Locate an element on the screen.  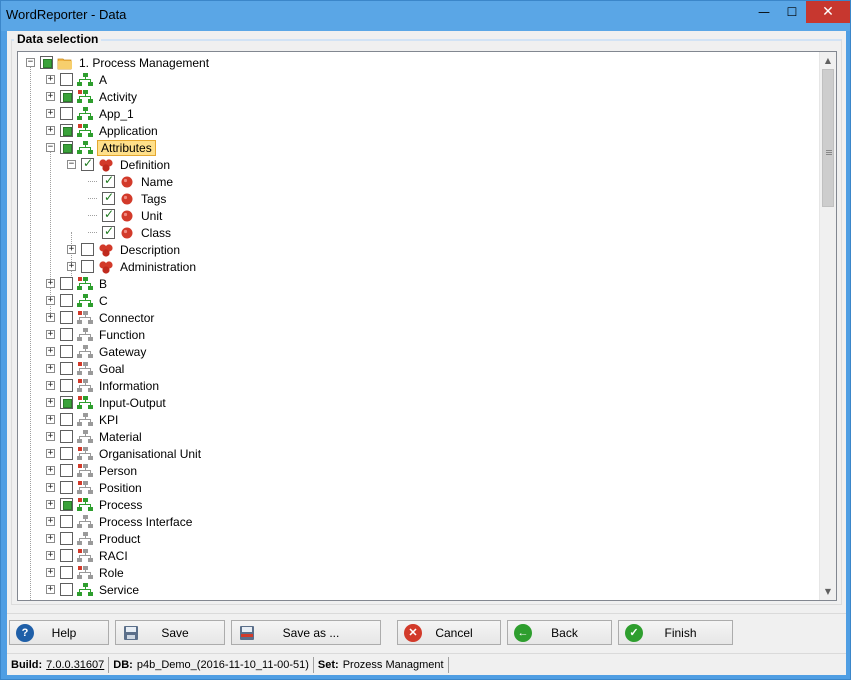
save-button: Save is located at coordinates (170, 632).